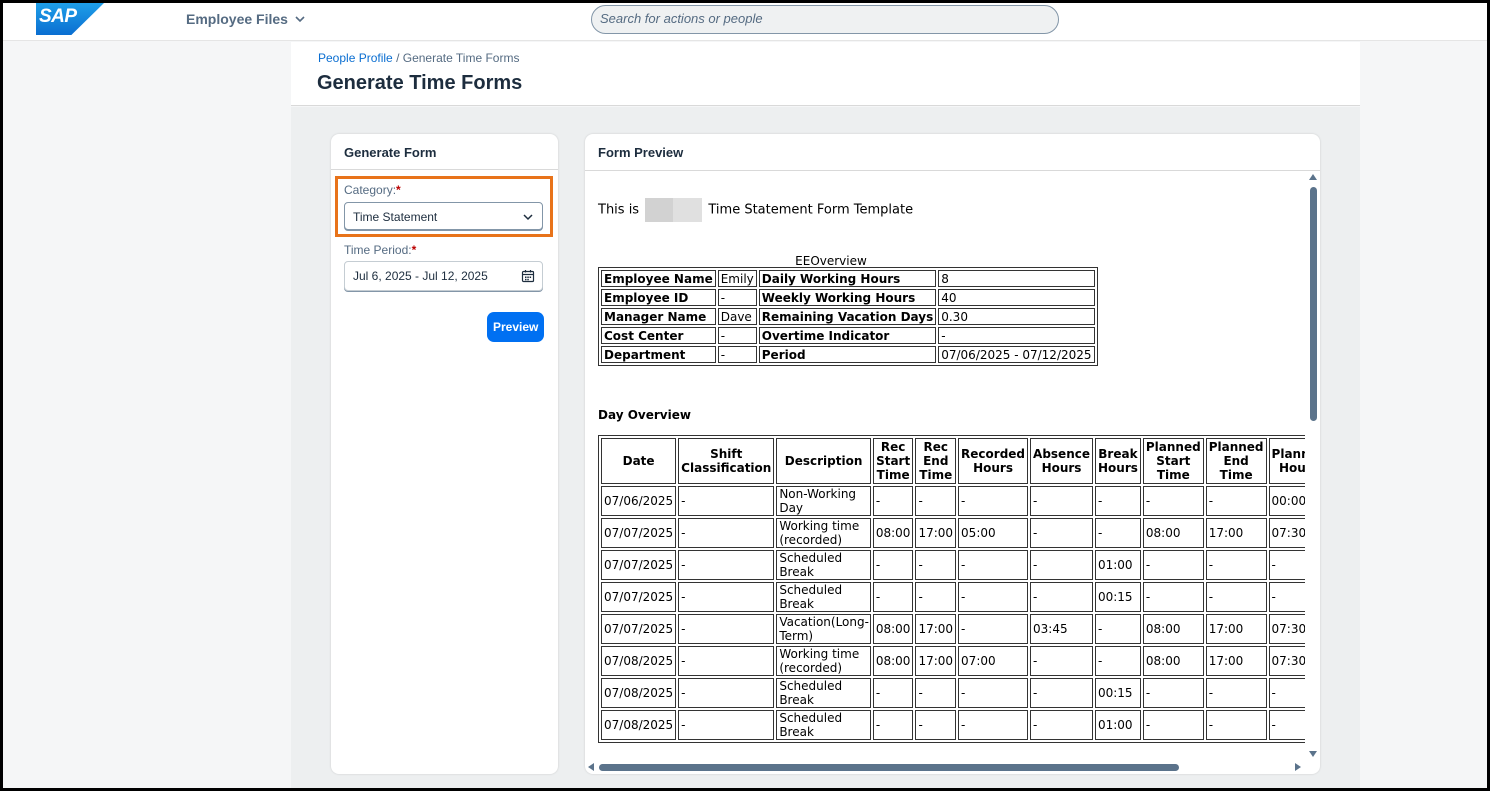 The width and height of the screenshot is (1490, 791). Describe the element at coordinates (1173, 461) in the screenshot. I see `day-overview-column-header: Planned Start Time` at that location.